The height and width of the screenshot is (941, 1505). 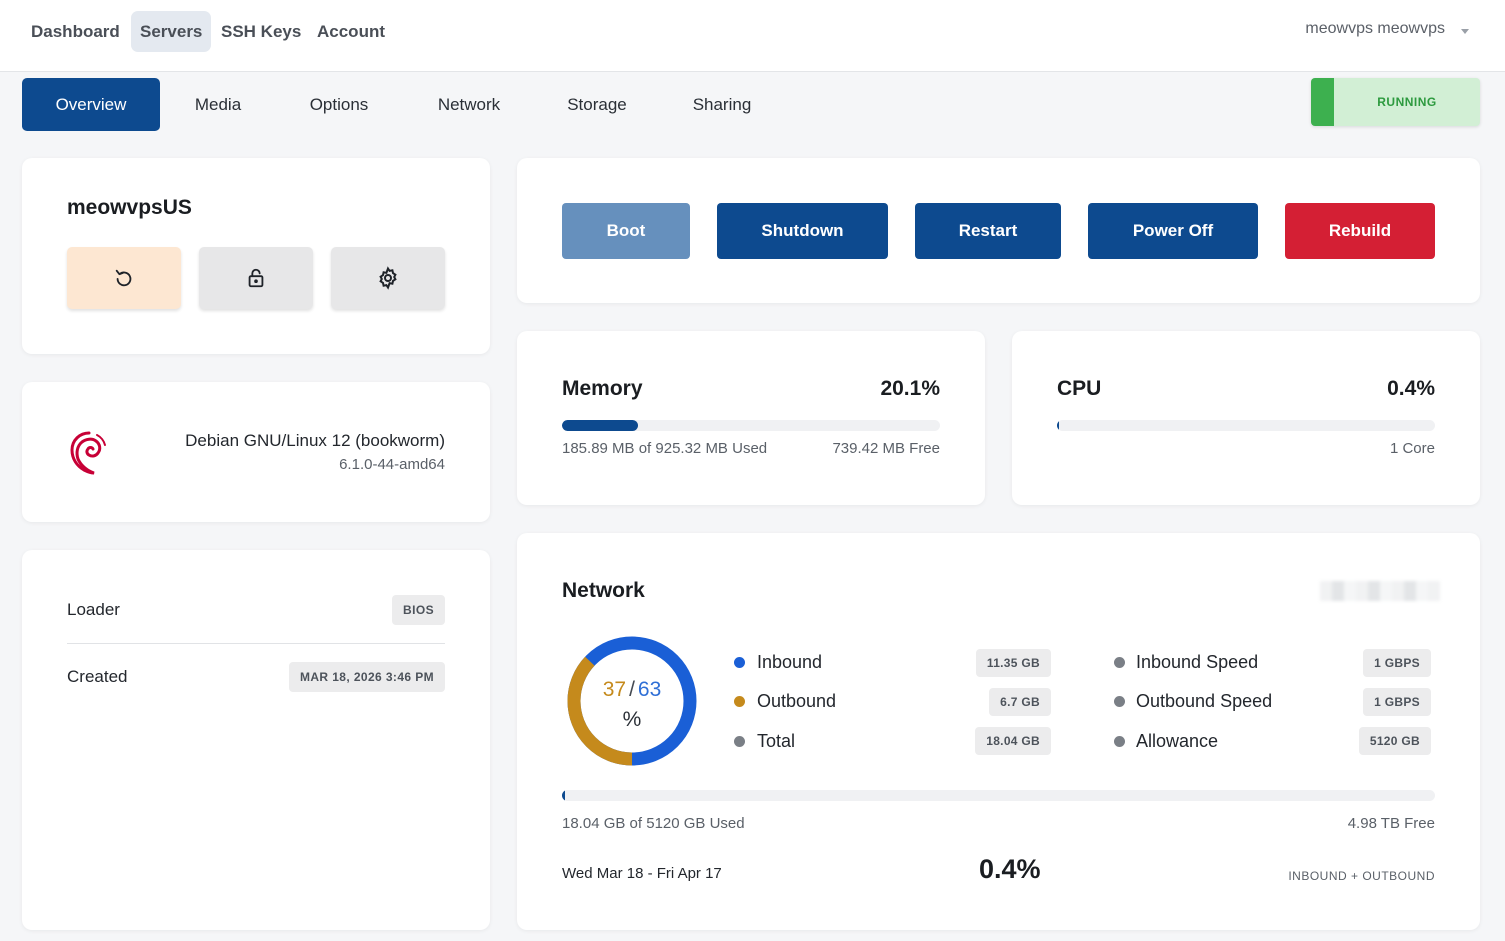 I want to click on tab-network: Network, so click(x=469, y=104).